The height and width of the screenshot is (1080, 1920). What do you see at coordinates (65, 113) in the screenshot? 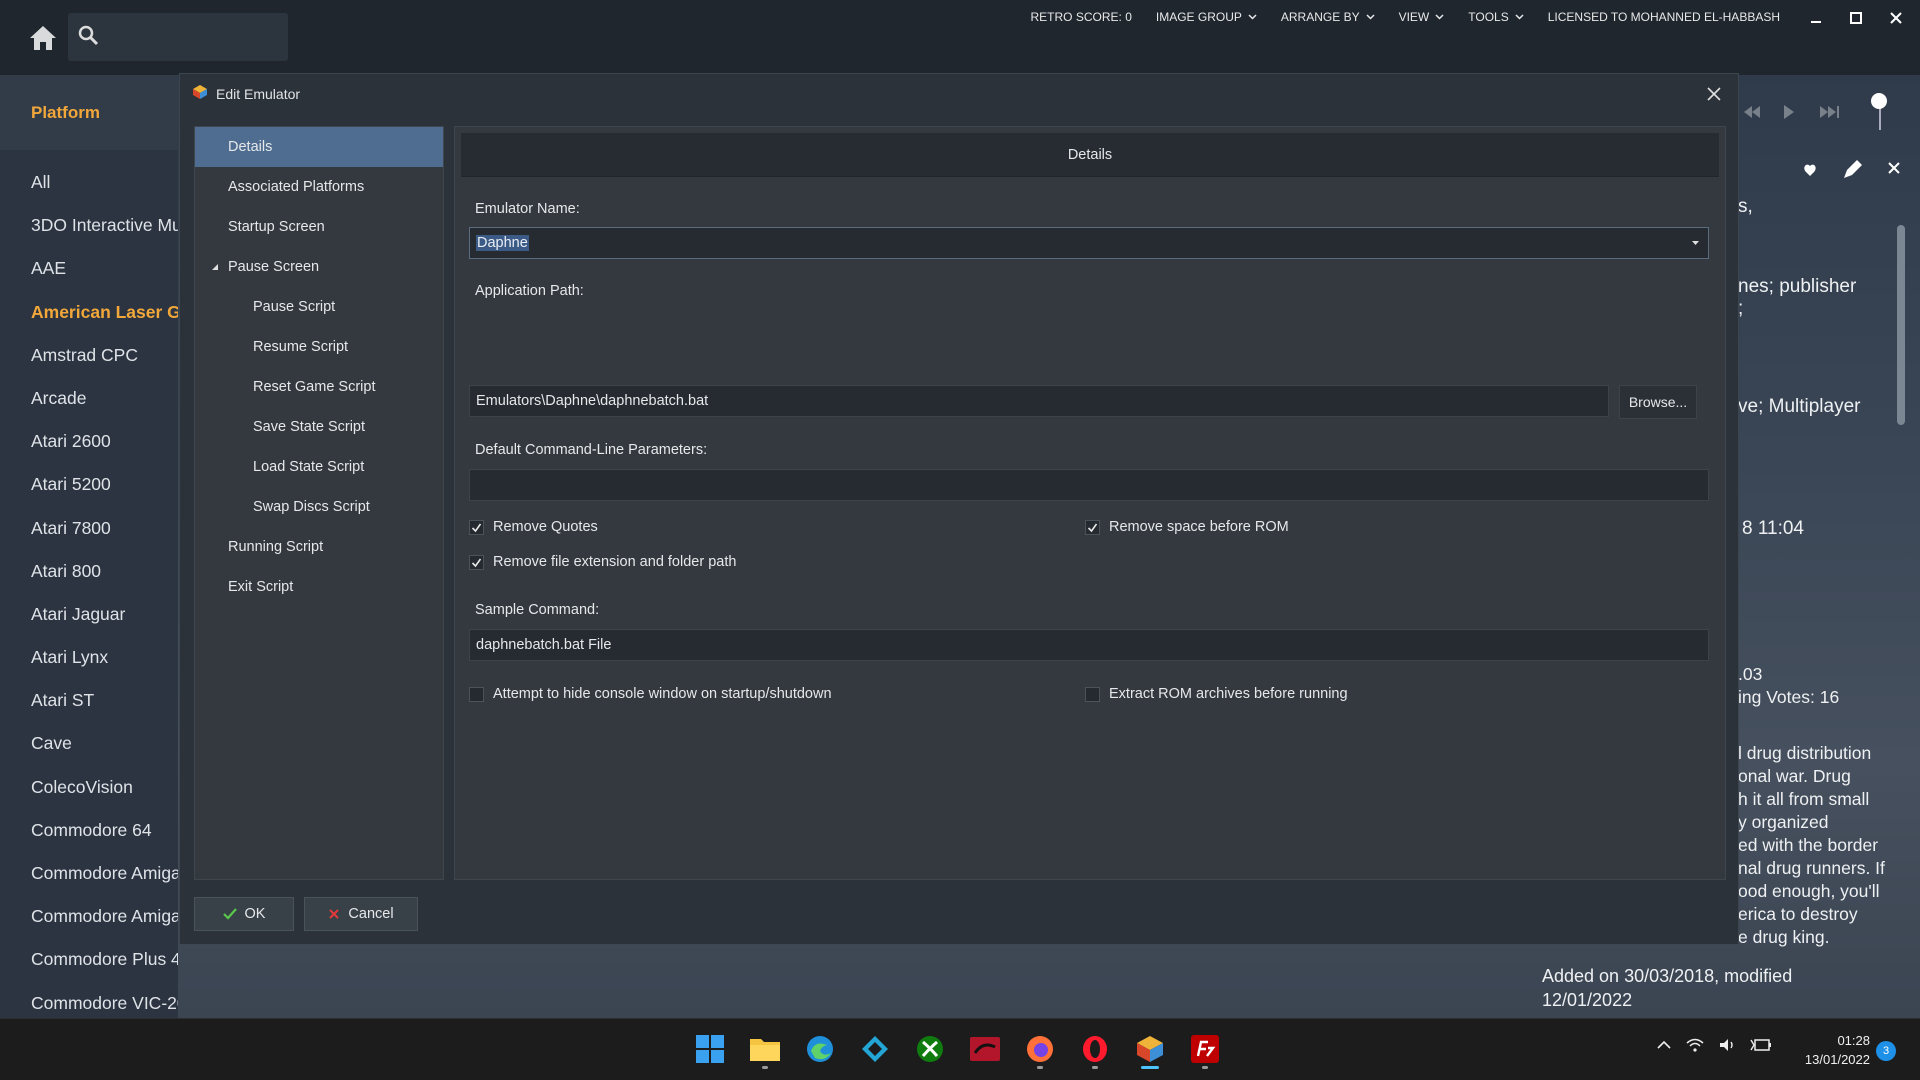
I see `platform-title: Platform` at bounding box center [65, 113].